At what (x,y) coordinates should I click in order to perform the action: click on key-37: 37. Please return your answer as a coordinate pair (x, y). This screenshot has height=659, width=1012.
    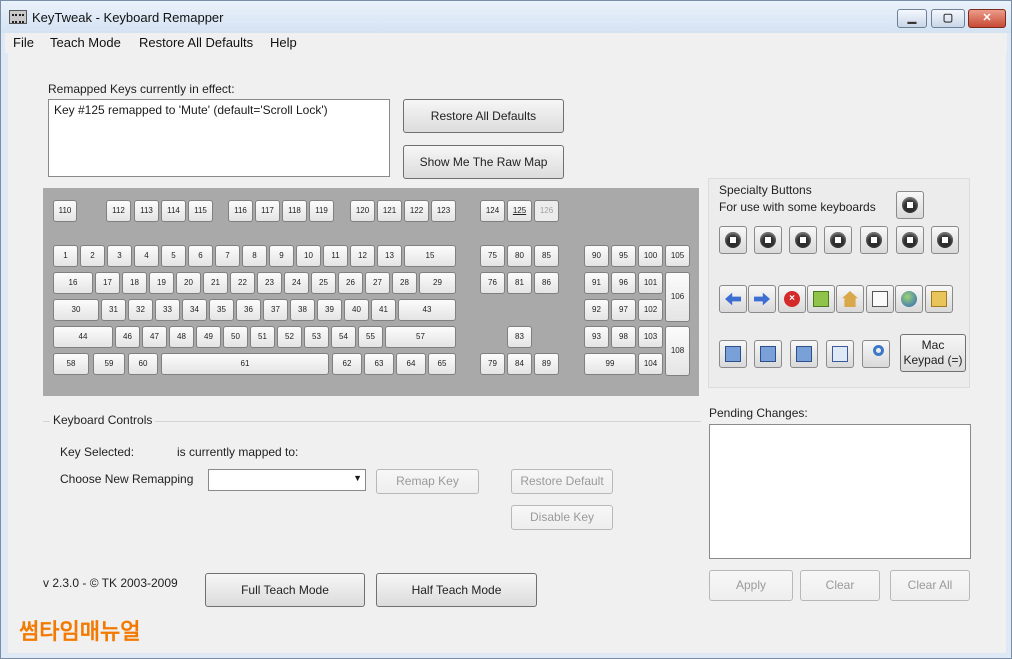
    Looking at the image, I should click on (275, 310).